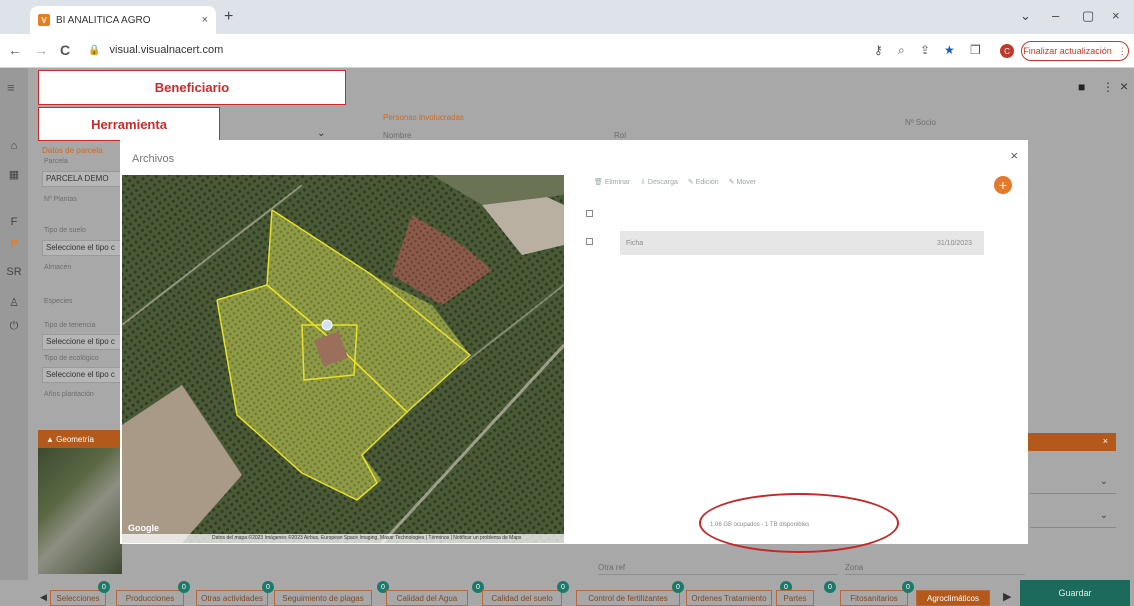 Image resolution: width=1134 pixels, height=606 pixels. What do you see at coordinates (589, 213) in the screenshot?
I see `select-all-checkbox` at bounding box center [589, 213].